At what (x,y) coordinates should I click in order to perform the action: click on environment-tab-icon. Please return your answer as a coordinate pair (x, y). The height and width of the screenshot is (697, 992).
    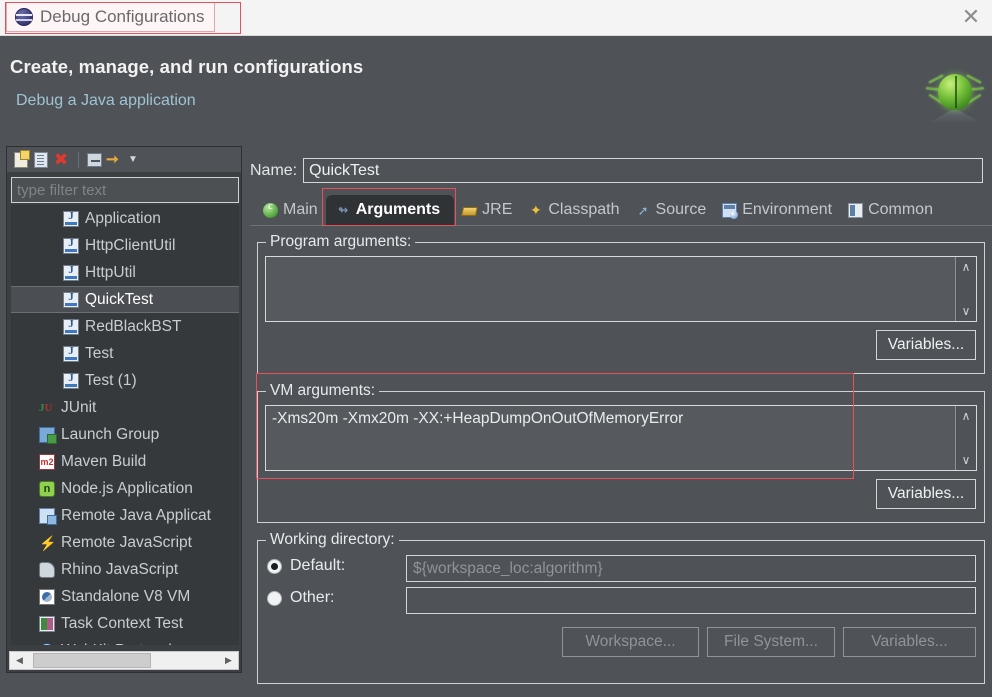
    Looking at the image, I should click on (730, 210).